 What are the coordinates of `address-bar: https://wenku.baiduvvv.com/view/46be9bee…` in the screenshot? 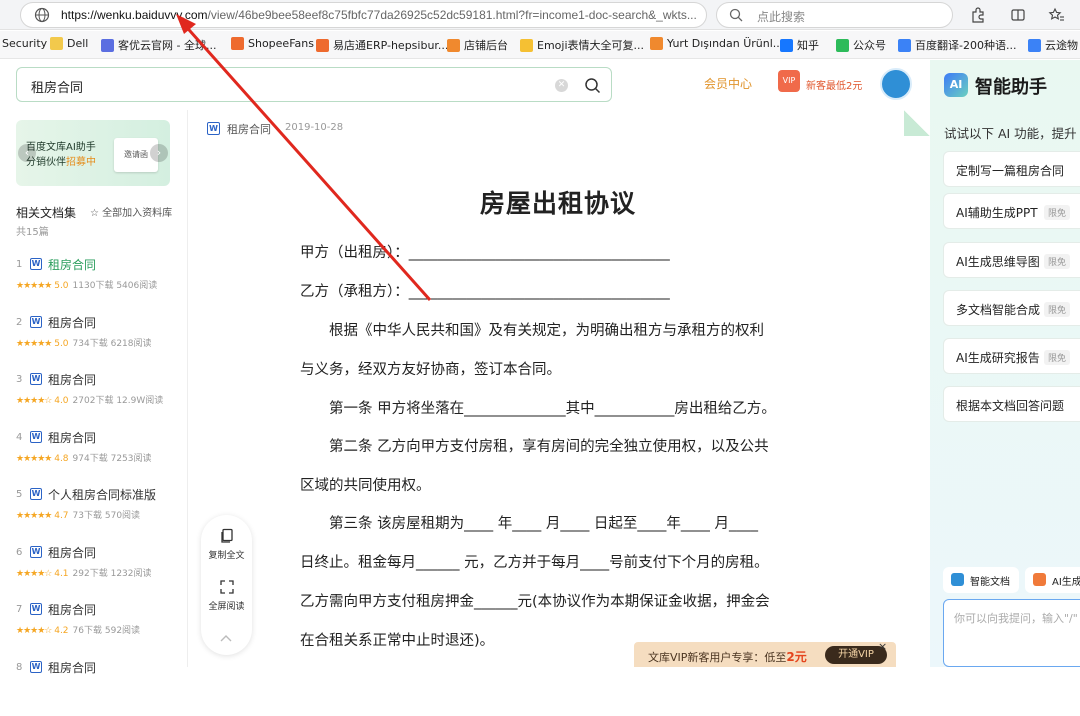 It's located at (363, 15).